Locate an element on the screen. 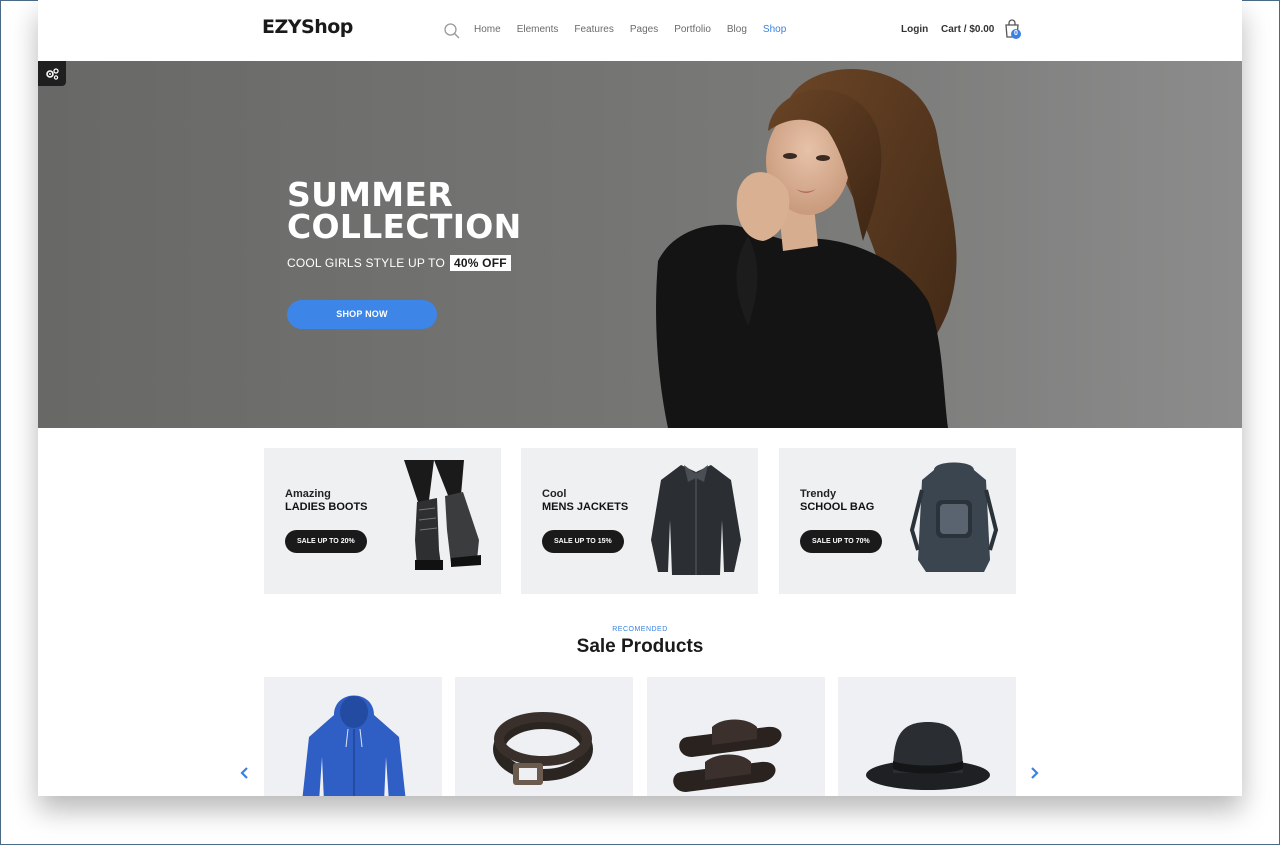 This screenshot has height=845, width=1280. category-card-jackets: Cool MENS JACKETS SALE UP TO 15% is located at coordinates (639, 521).